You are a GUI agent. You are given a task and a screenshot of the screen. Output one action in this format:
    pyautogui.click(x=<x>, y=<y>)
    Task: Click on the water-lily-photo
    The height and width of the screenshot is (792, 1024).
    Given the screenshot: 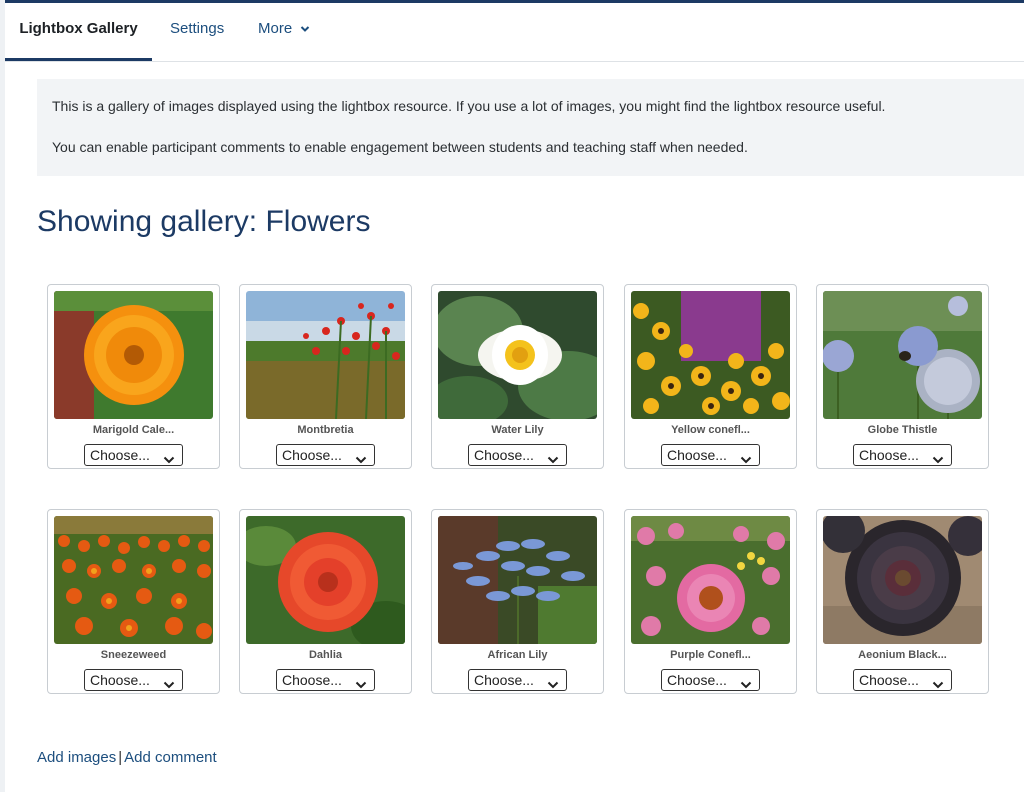 What is the action you would take?
    pyautogui.click(x=517, y=355)
    